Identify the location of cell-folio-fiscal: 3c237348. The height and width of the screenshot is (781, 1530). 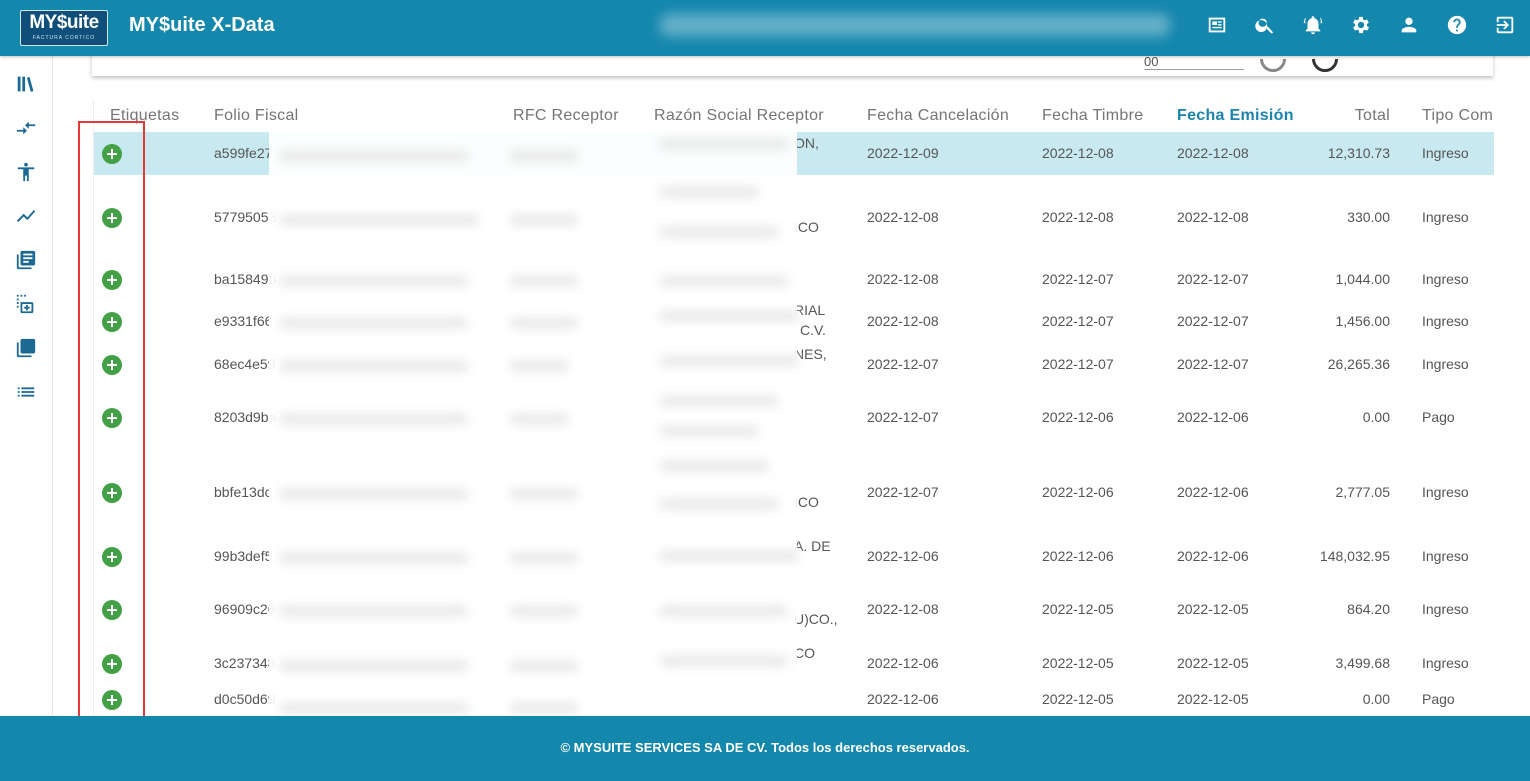
(245, 663).